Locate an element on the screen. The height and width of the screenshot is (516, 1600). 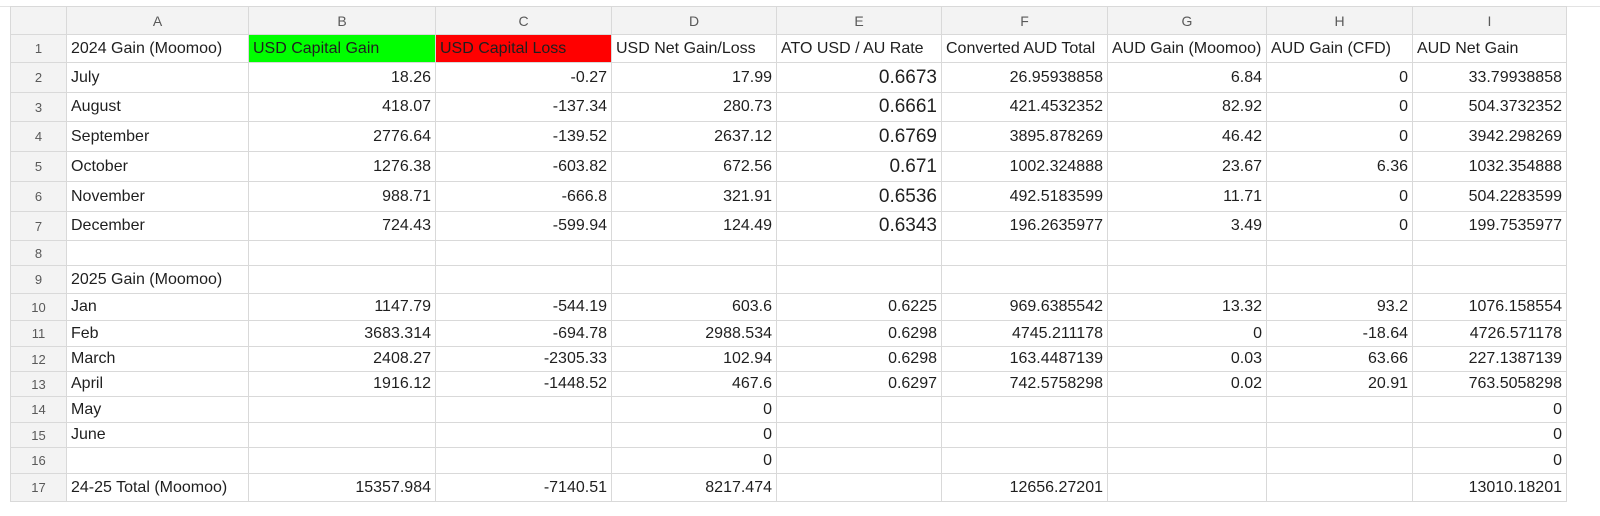
cell-g12: 0.03 is located at coordinates (1187, 359).